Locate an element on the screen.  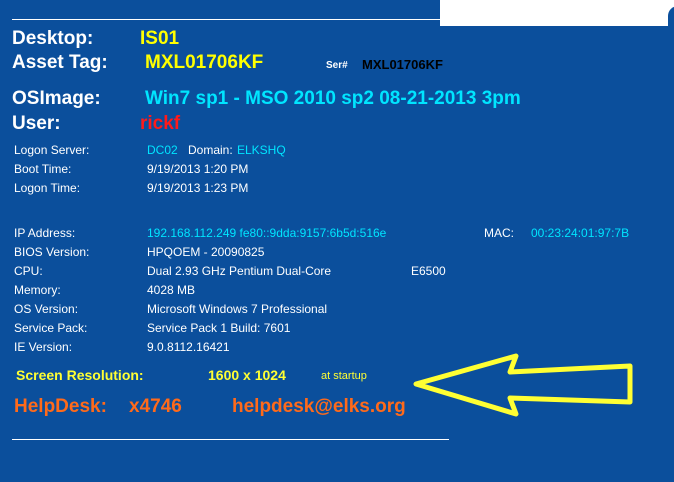
user-value: rickf is located at coordinates (160, 123).